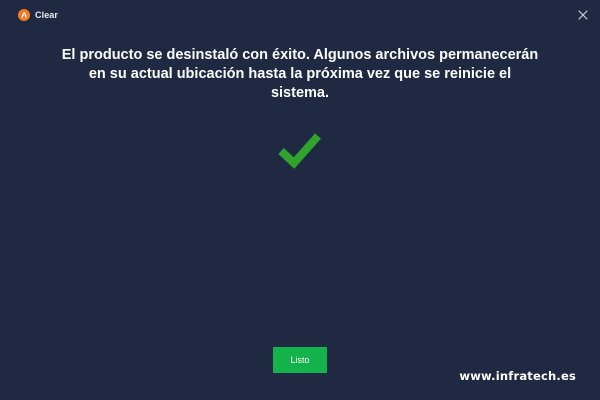  Describe the element at coordinates (517, 376) in the screenshot. I see `watermark-text: www.infratech.es` at that location.